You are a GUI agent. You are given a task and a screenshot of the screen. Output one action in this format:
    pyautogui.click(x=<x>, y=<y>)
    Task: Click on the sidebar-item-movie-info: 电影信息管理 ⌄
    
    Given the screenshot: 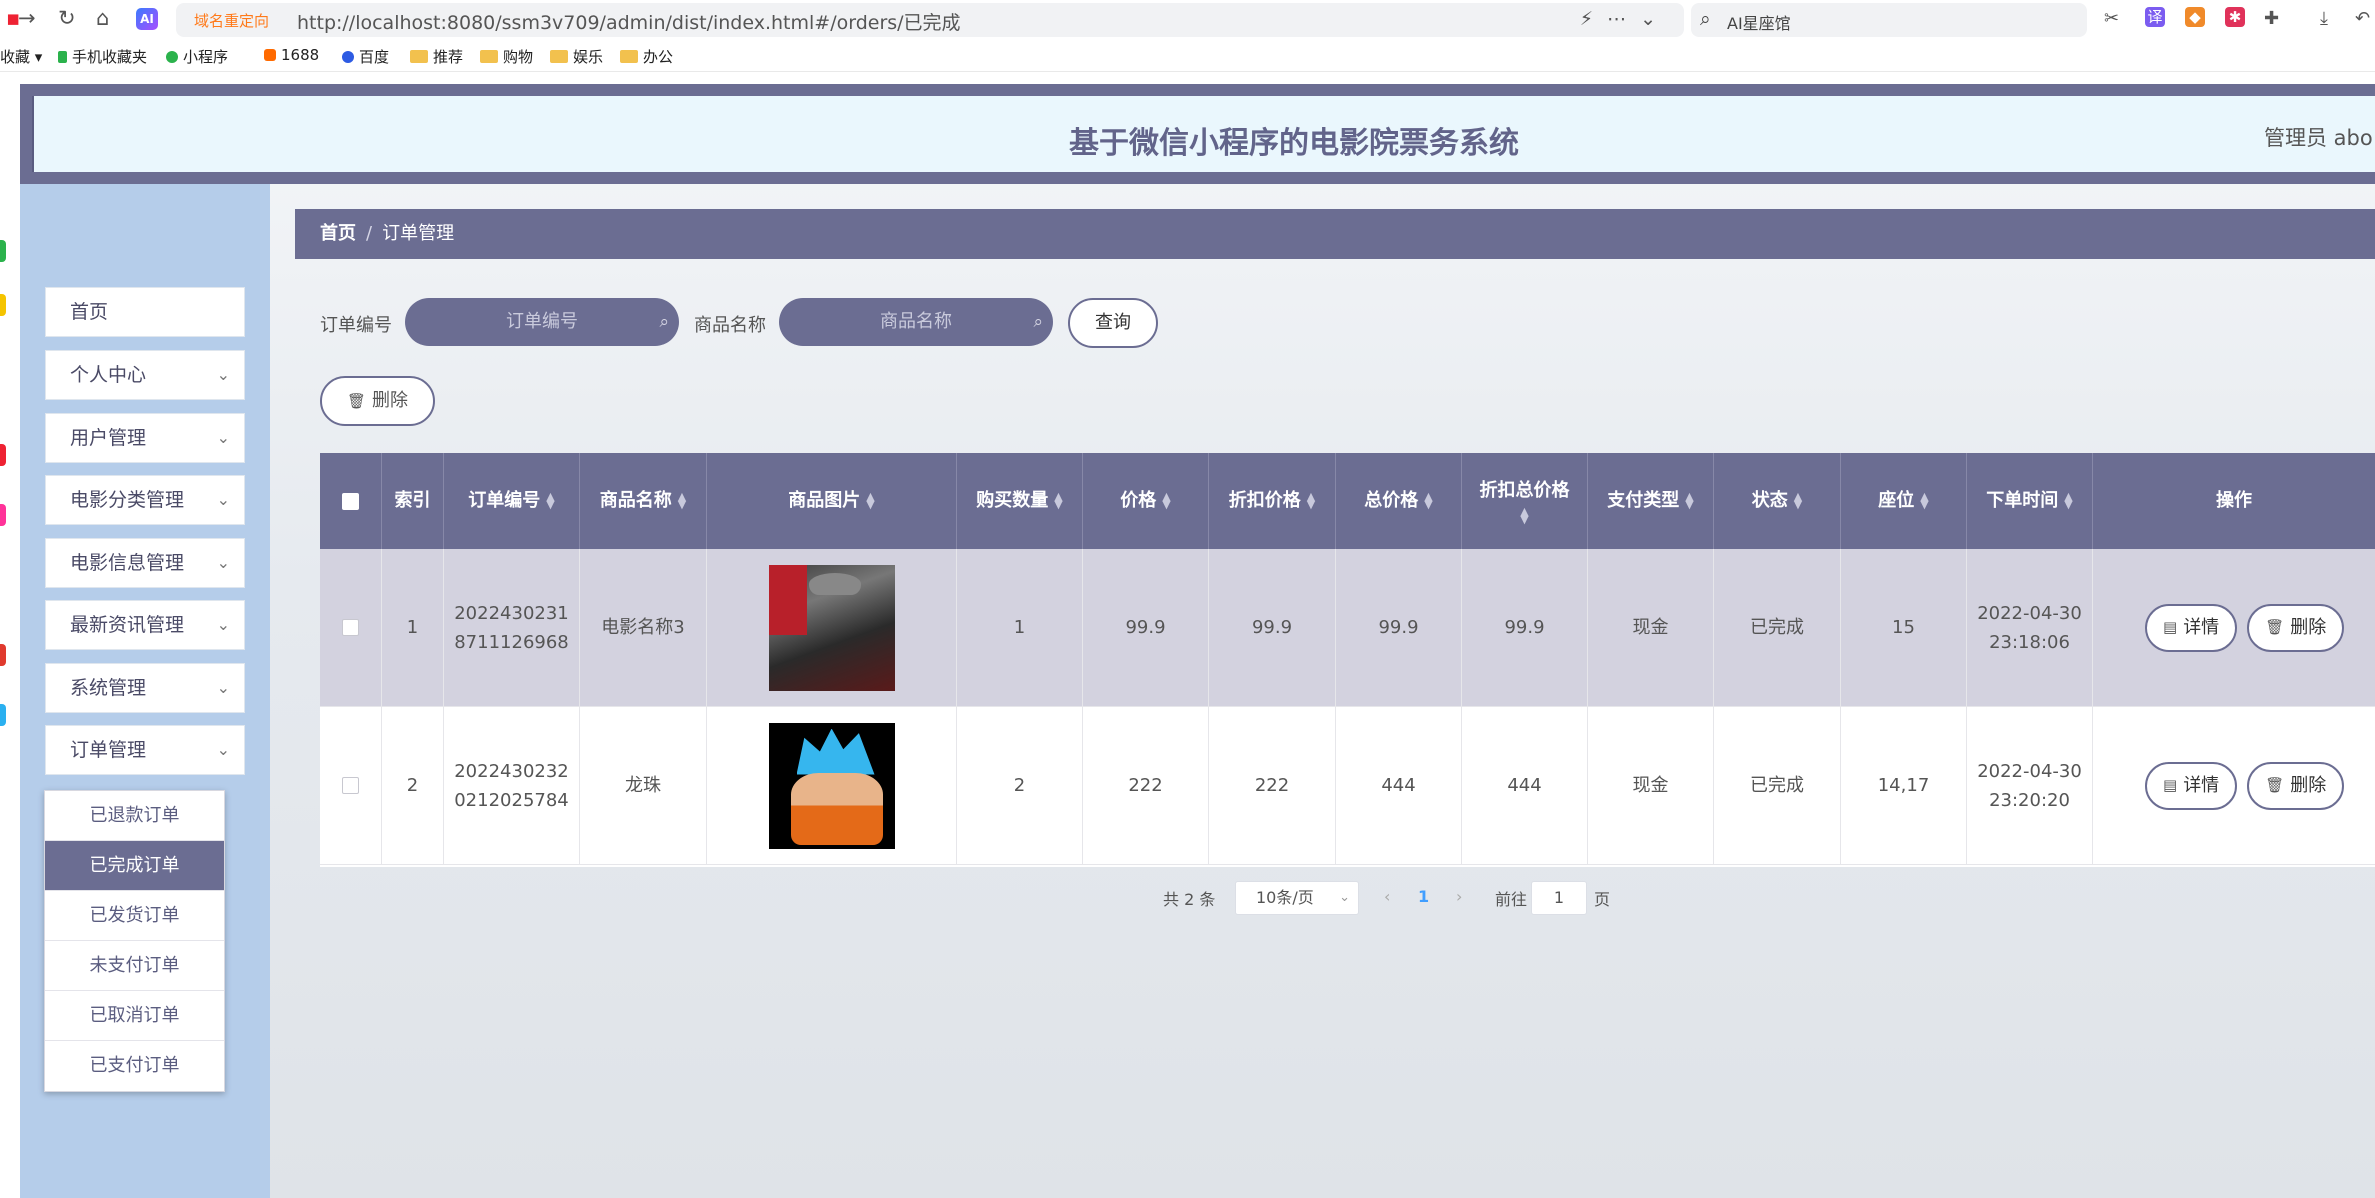 What is the action you would take?
    pyautogui.click(x=145, y=563)
    